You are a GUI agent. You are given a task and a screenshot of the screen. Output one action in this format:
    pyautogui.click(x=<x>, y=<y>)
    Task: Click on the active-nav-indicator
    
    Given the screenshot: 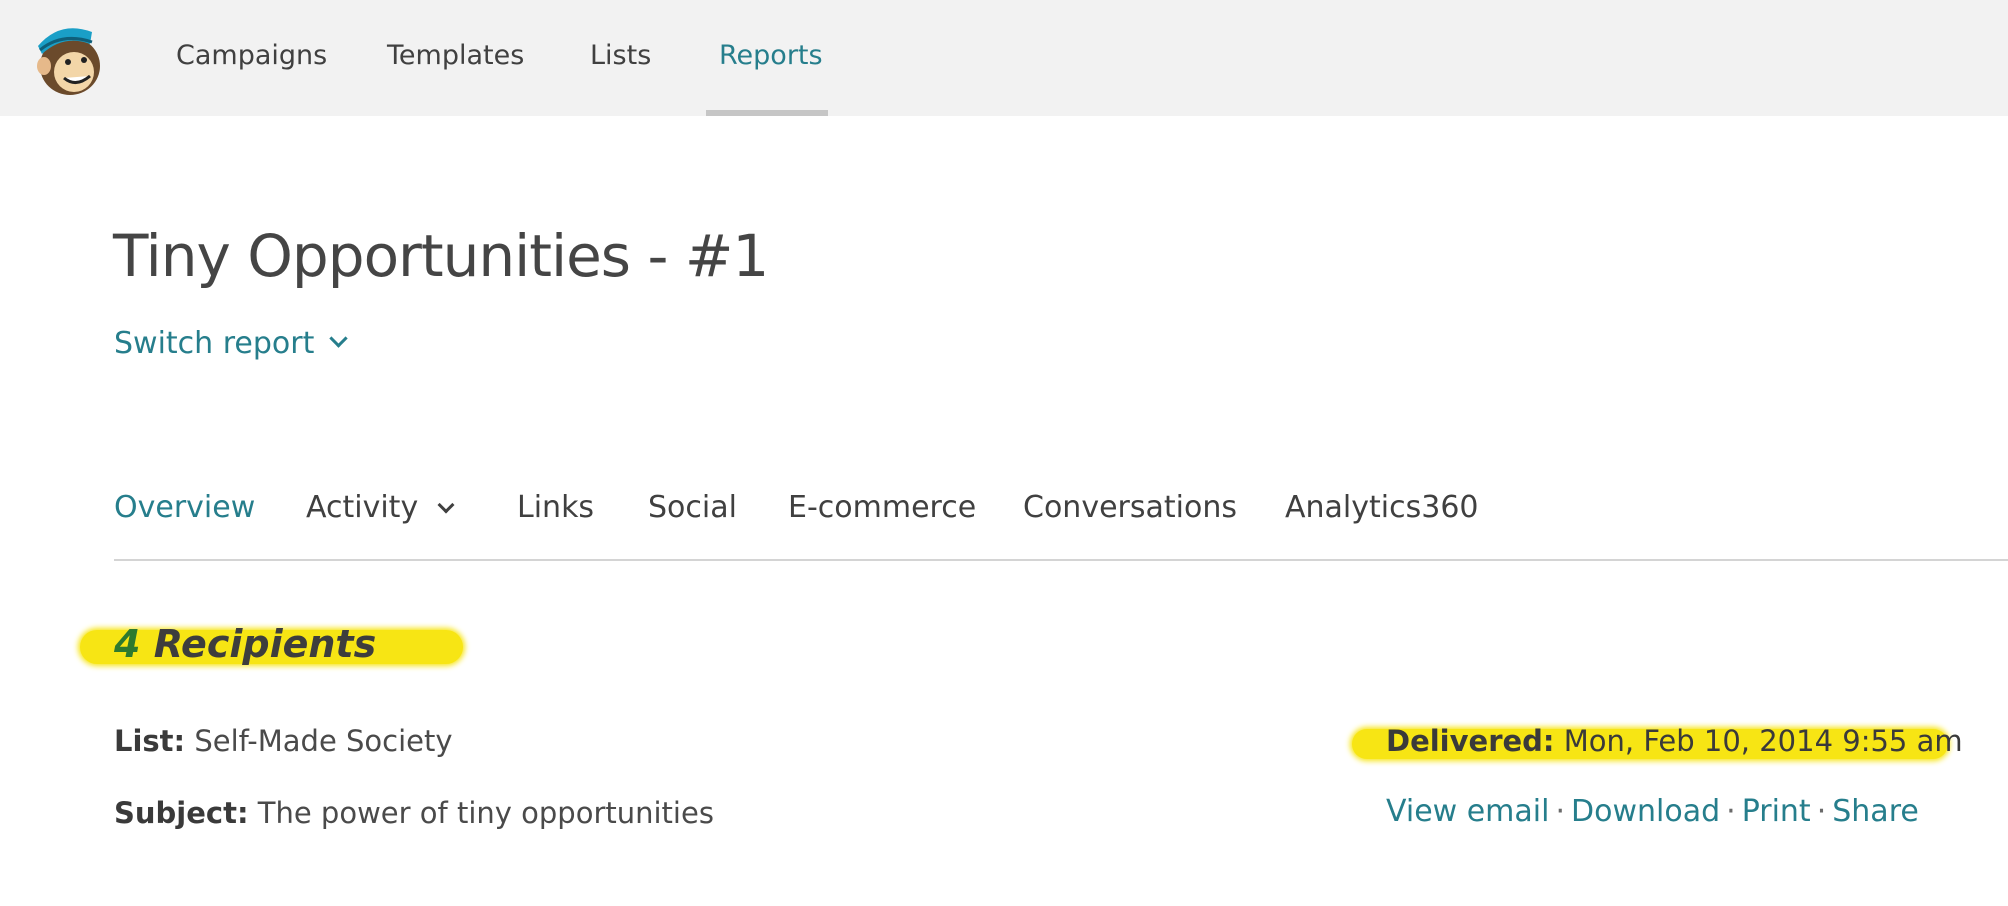 What is the action you would take?
    pyautogui.click(x=767, y=113)
    